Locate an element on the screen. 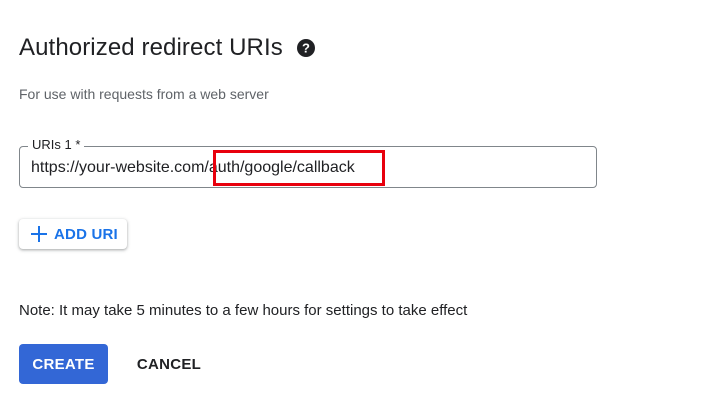 The width and height of the screenshot is (721, 409). uri-field-label: URIs 1 * is located at coordinates (56, 145).